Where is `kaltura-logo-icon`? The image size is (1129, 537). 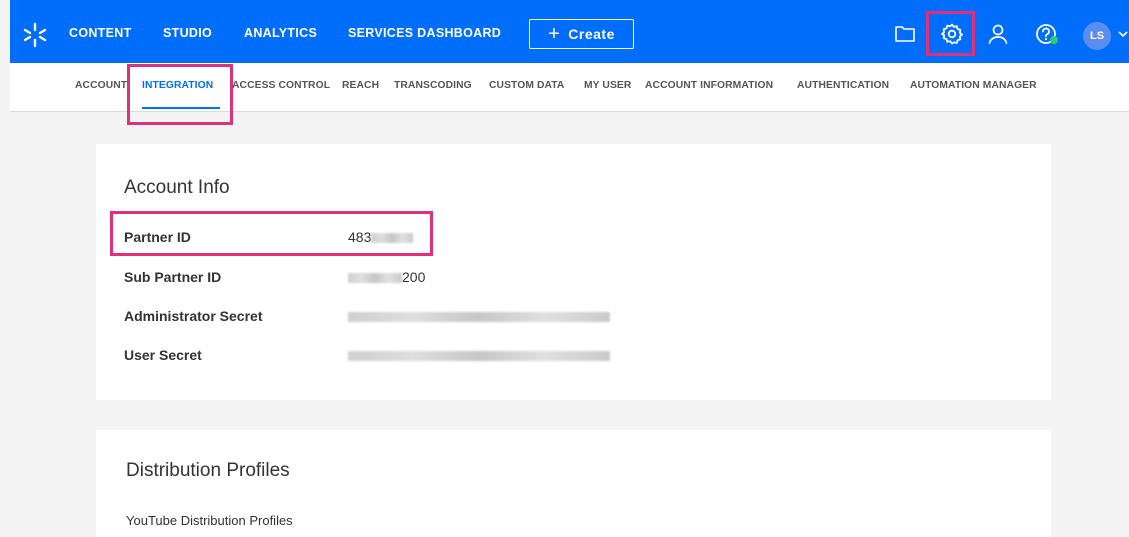 kaltura-logo-icon is located at coordinates (35, 35).